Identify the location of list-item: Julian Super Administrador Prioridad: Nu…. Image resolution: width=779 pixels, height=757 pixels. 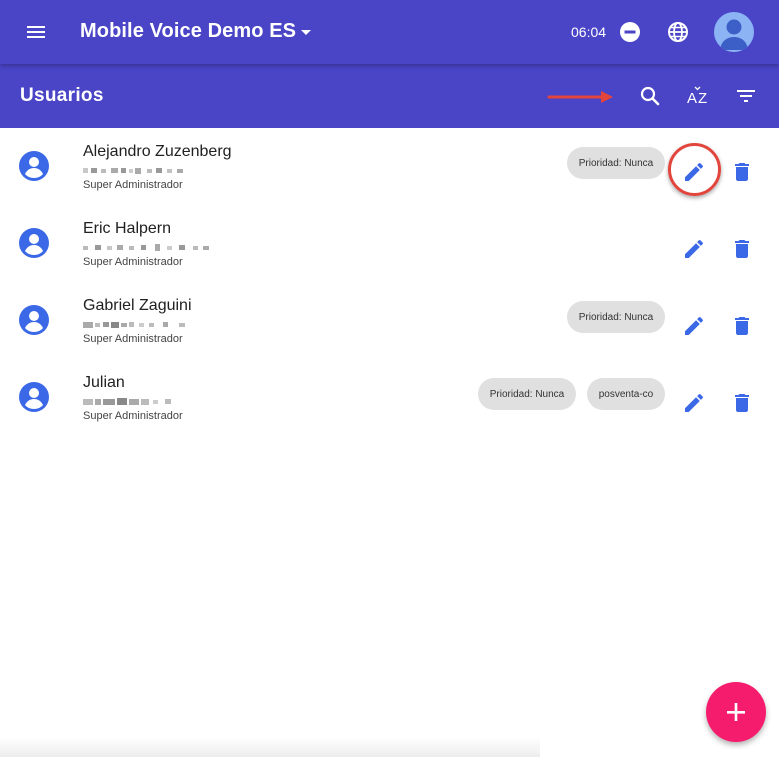
(389, 397).